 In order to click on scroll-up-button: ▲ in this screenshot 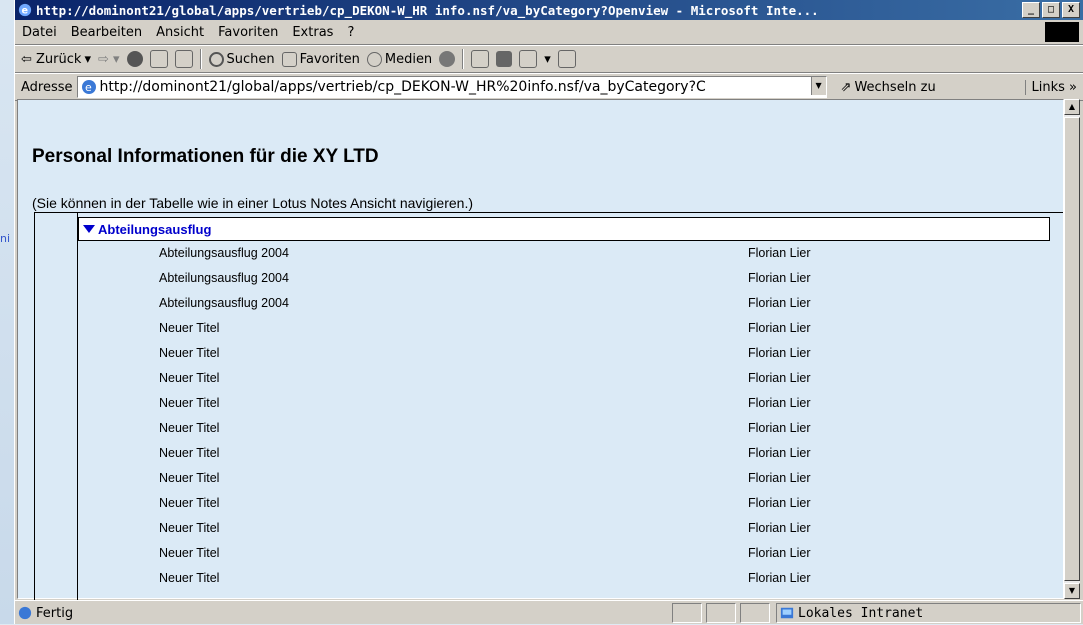, I will do `click(1072, 107)`.